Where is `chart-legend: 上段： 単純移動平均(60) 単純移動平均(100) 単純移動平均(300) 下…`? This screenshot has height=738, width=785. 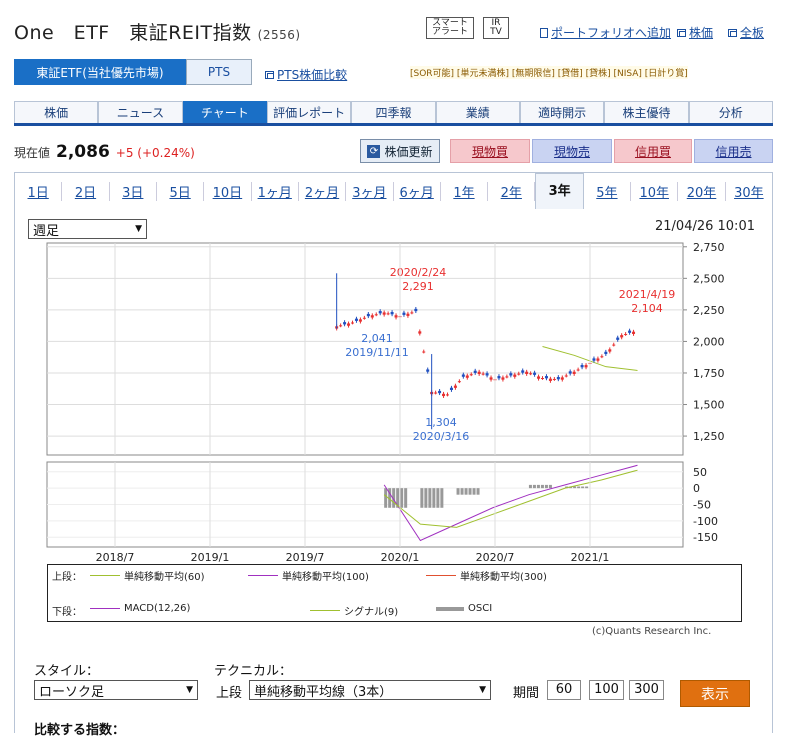
chart-legend: 上段： 単純移動平均(60) 単純移動平均(100) 単純移動平均(300) 下… is located at coordinates (394, 593).